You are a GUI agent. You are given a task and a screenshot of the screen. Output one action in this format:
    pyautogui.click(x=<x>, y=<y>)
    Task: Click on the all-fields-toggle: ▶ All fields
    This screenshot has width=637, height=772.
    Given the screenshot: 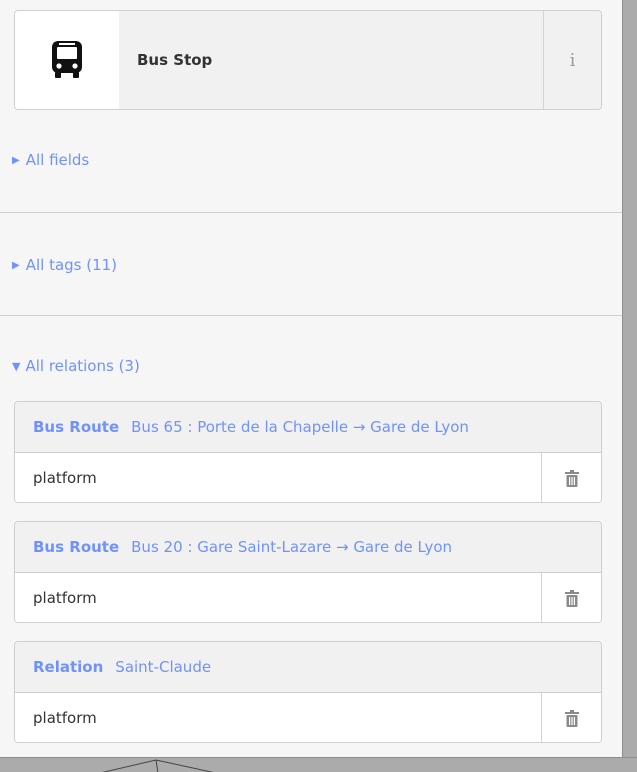 What is the action you would take?
    pyautogui.click(x=50, y=160)
    